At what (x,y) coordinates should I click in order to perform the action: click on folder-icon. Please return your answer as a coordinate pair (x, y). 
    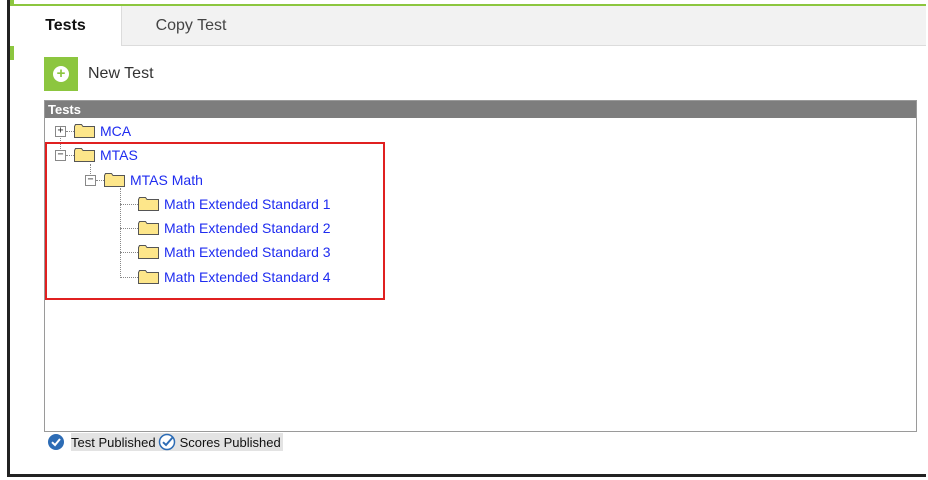
    Looking at the image, I should click on (84, 131).